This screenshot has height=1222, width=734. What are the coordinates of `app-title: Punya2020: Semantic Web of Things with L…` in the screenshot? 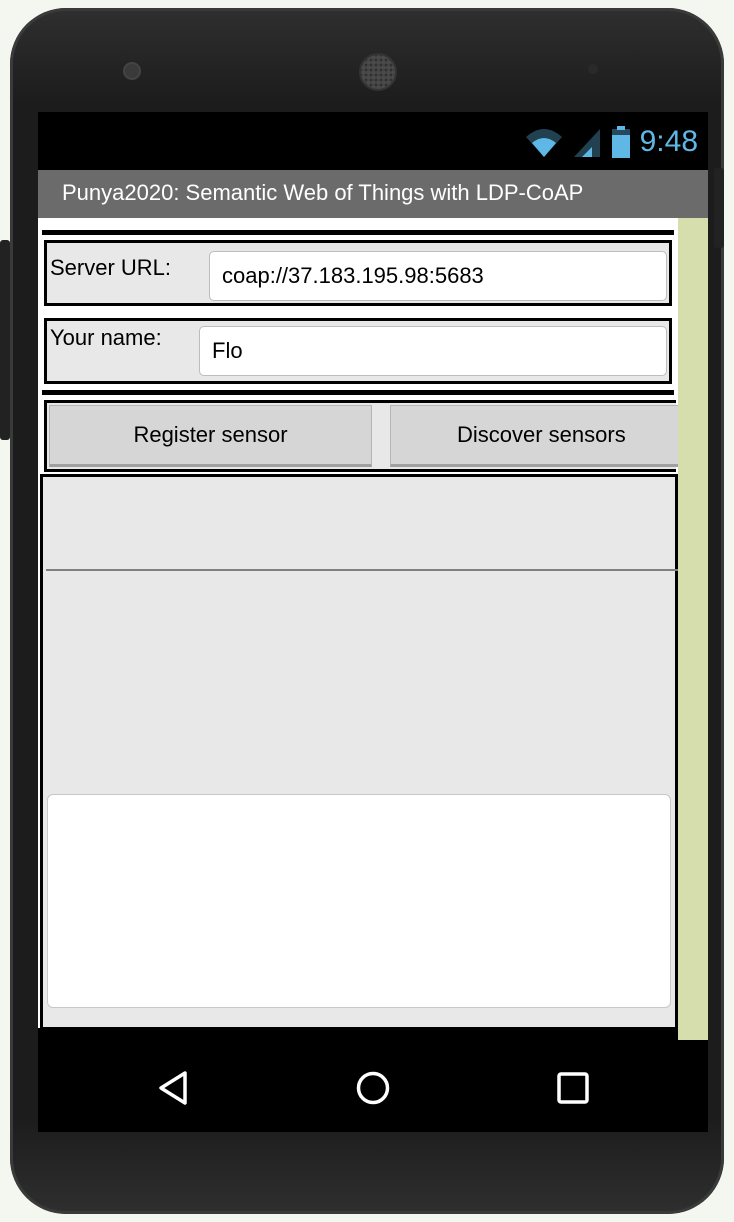 It's located at (323, 192).